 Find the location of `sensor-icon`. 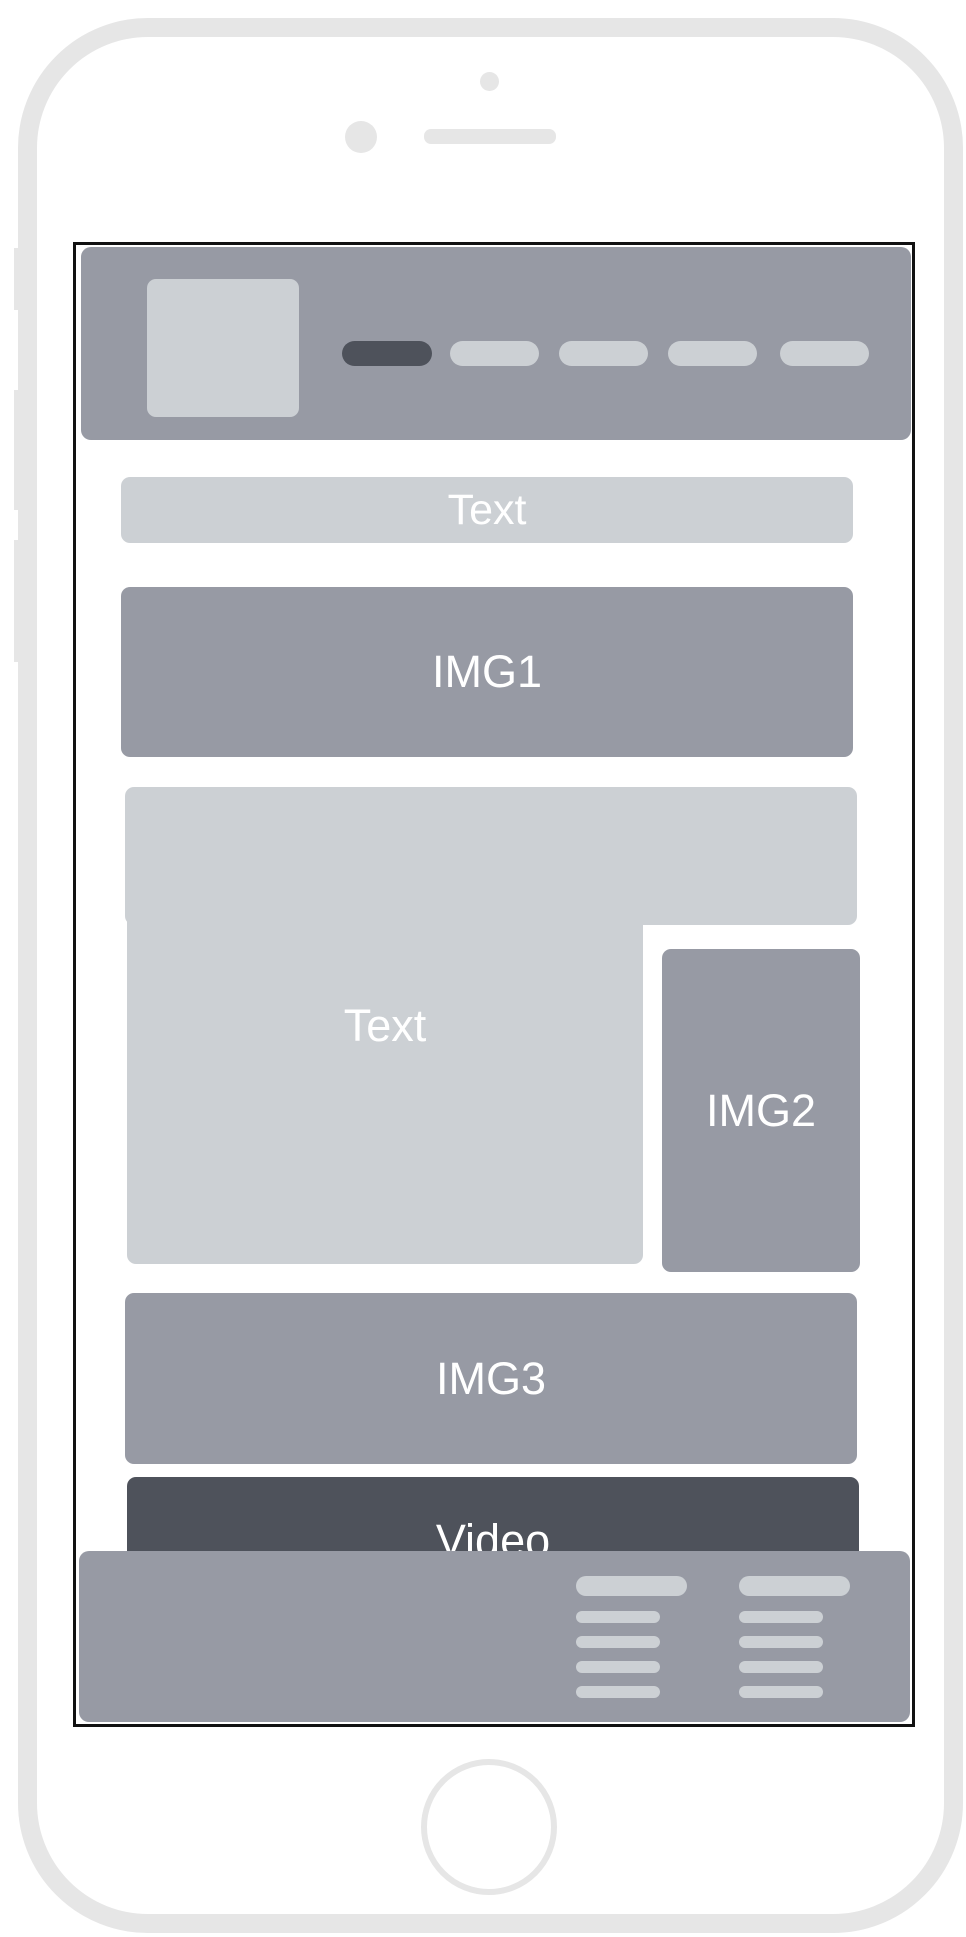

sensor-icon is located at coordinates (361, 137).